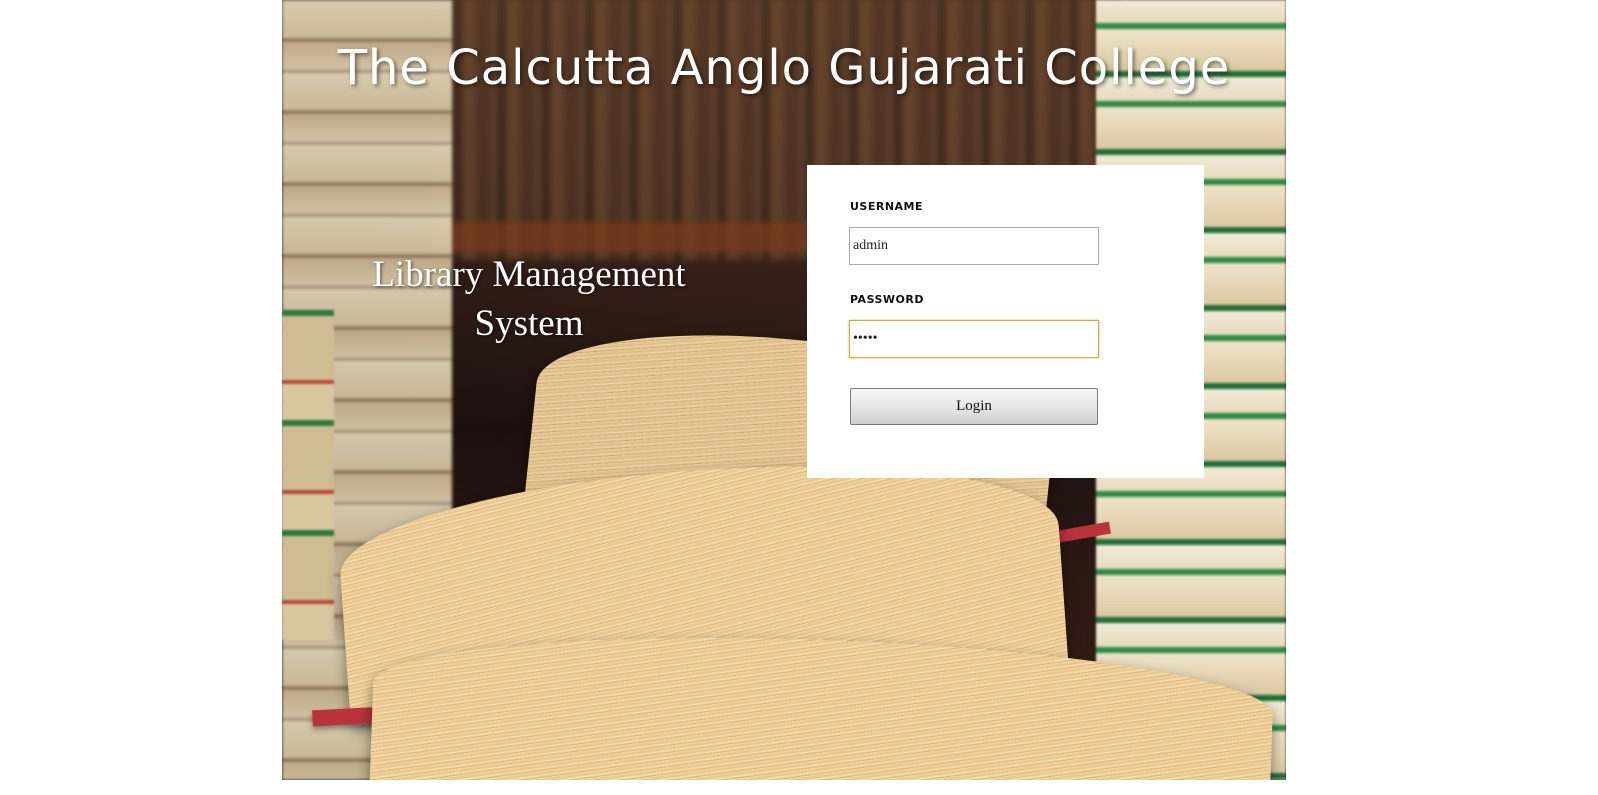 The image size is (1598, 795). Describe the element at coordinates (529, 299) in the screenshot. I see `system-title: Library Management System` at that location.